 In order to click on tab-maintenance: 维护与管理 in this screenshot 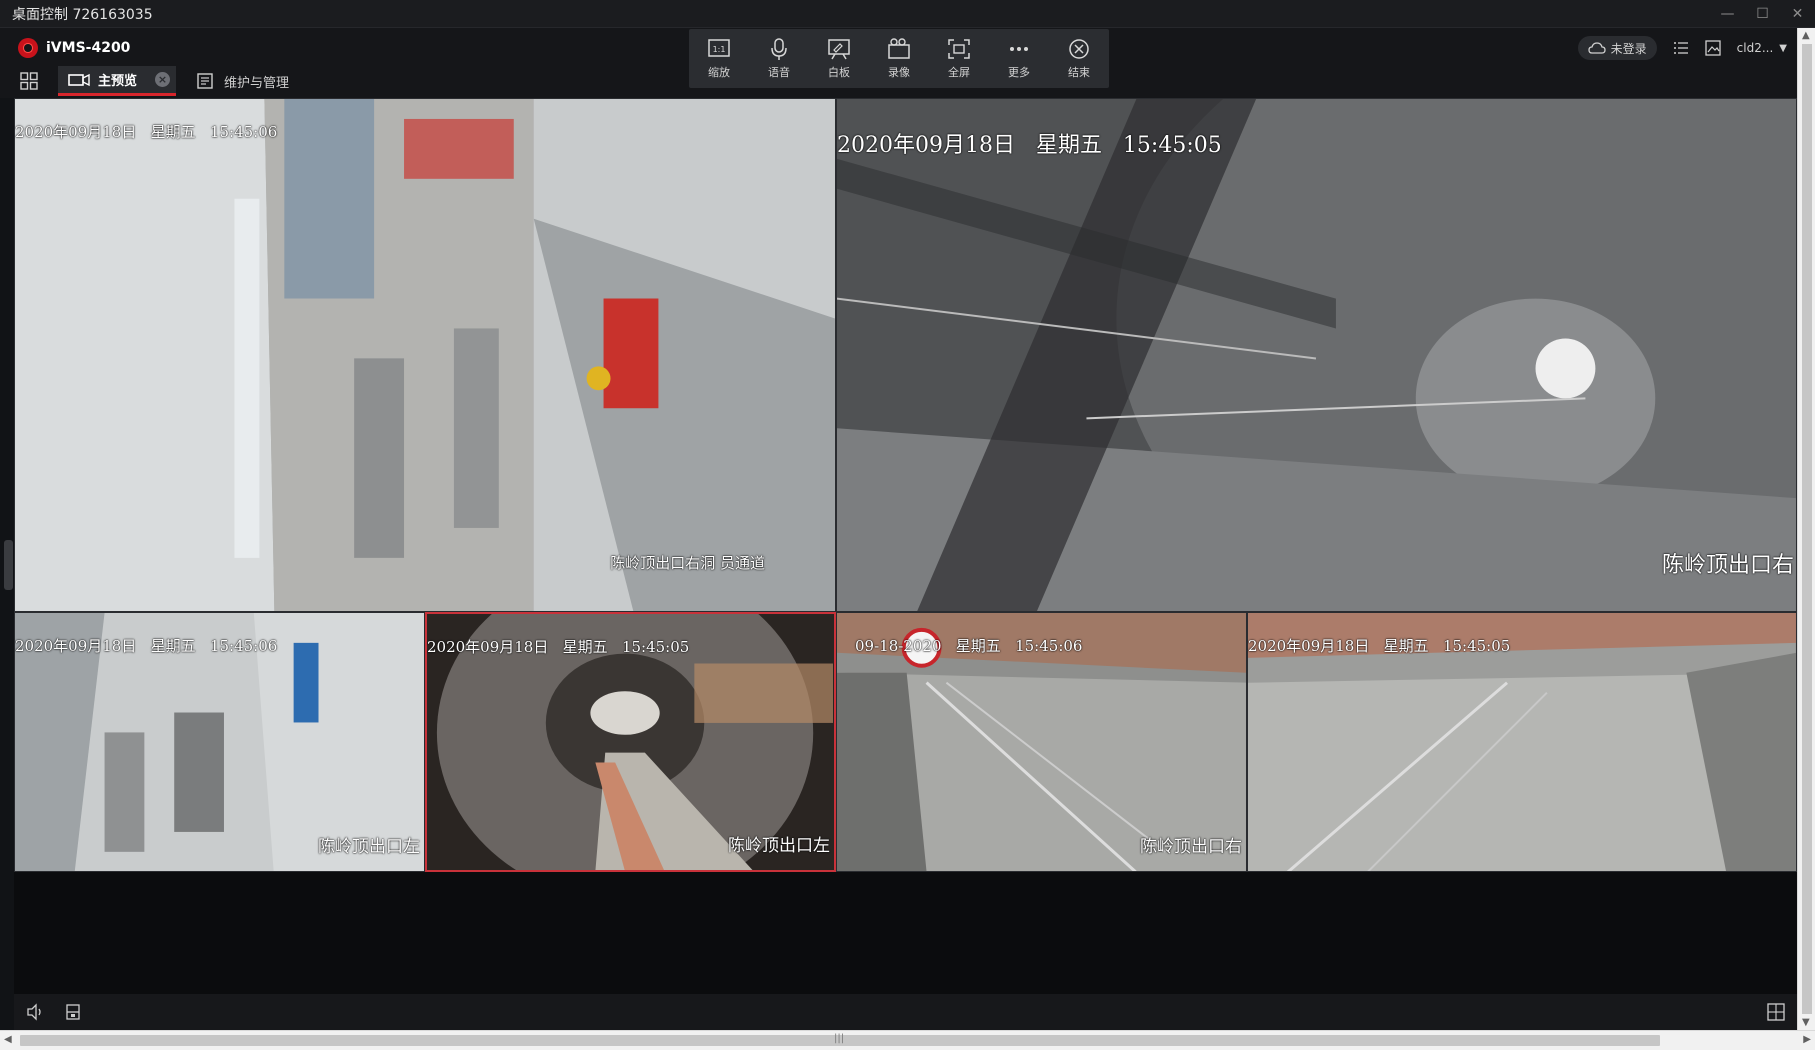, I will do `click(241, 81)`.